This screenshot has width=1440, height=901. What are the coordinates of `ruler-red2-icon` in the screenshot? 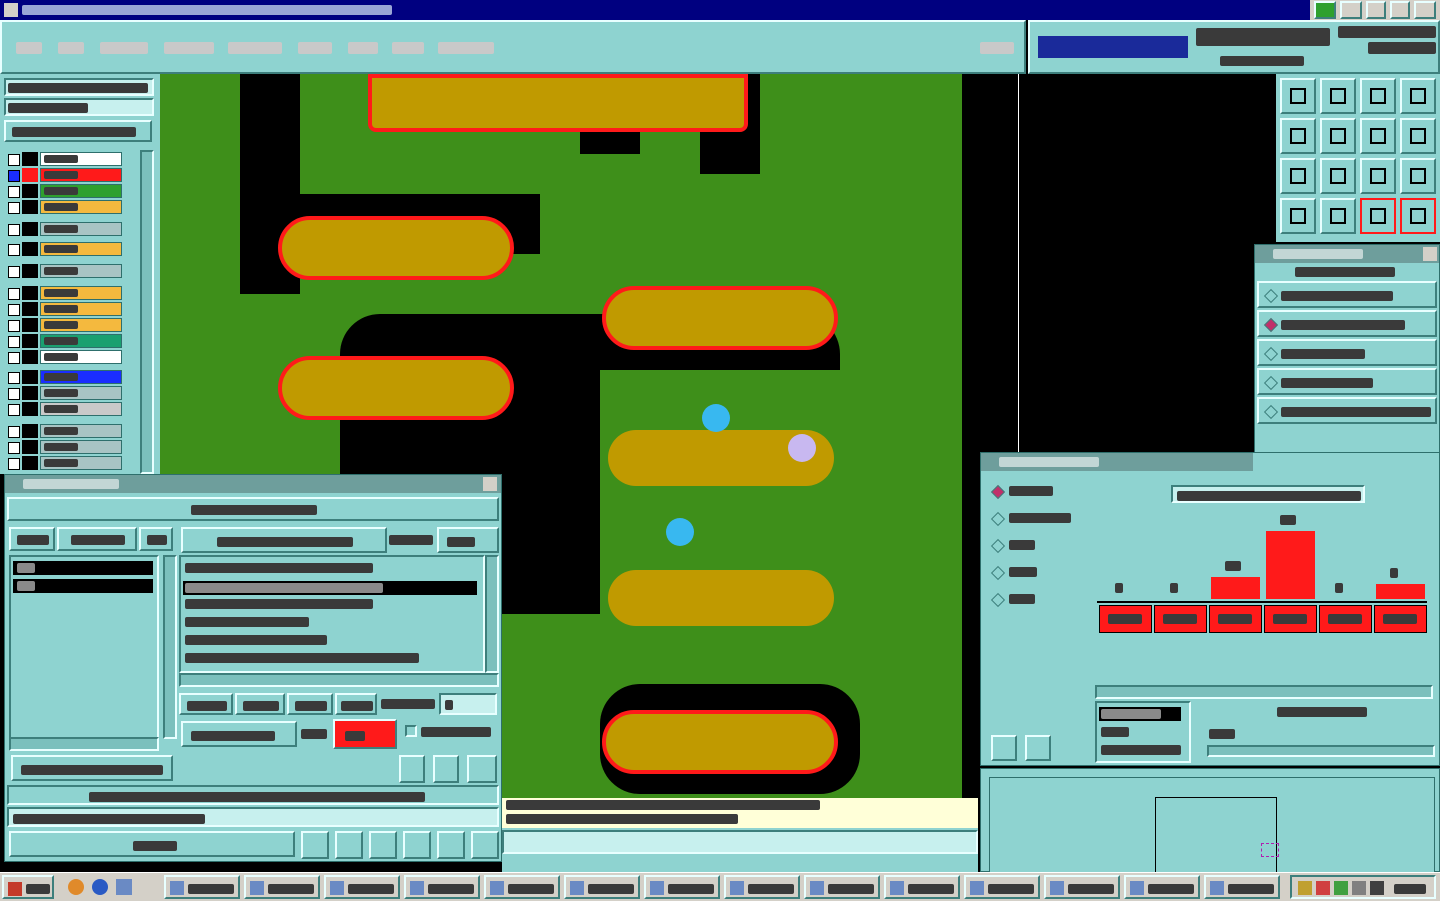 It's located at (1418, 216).